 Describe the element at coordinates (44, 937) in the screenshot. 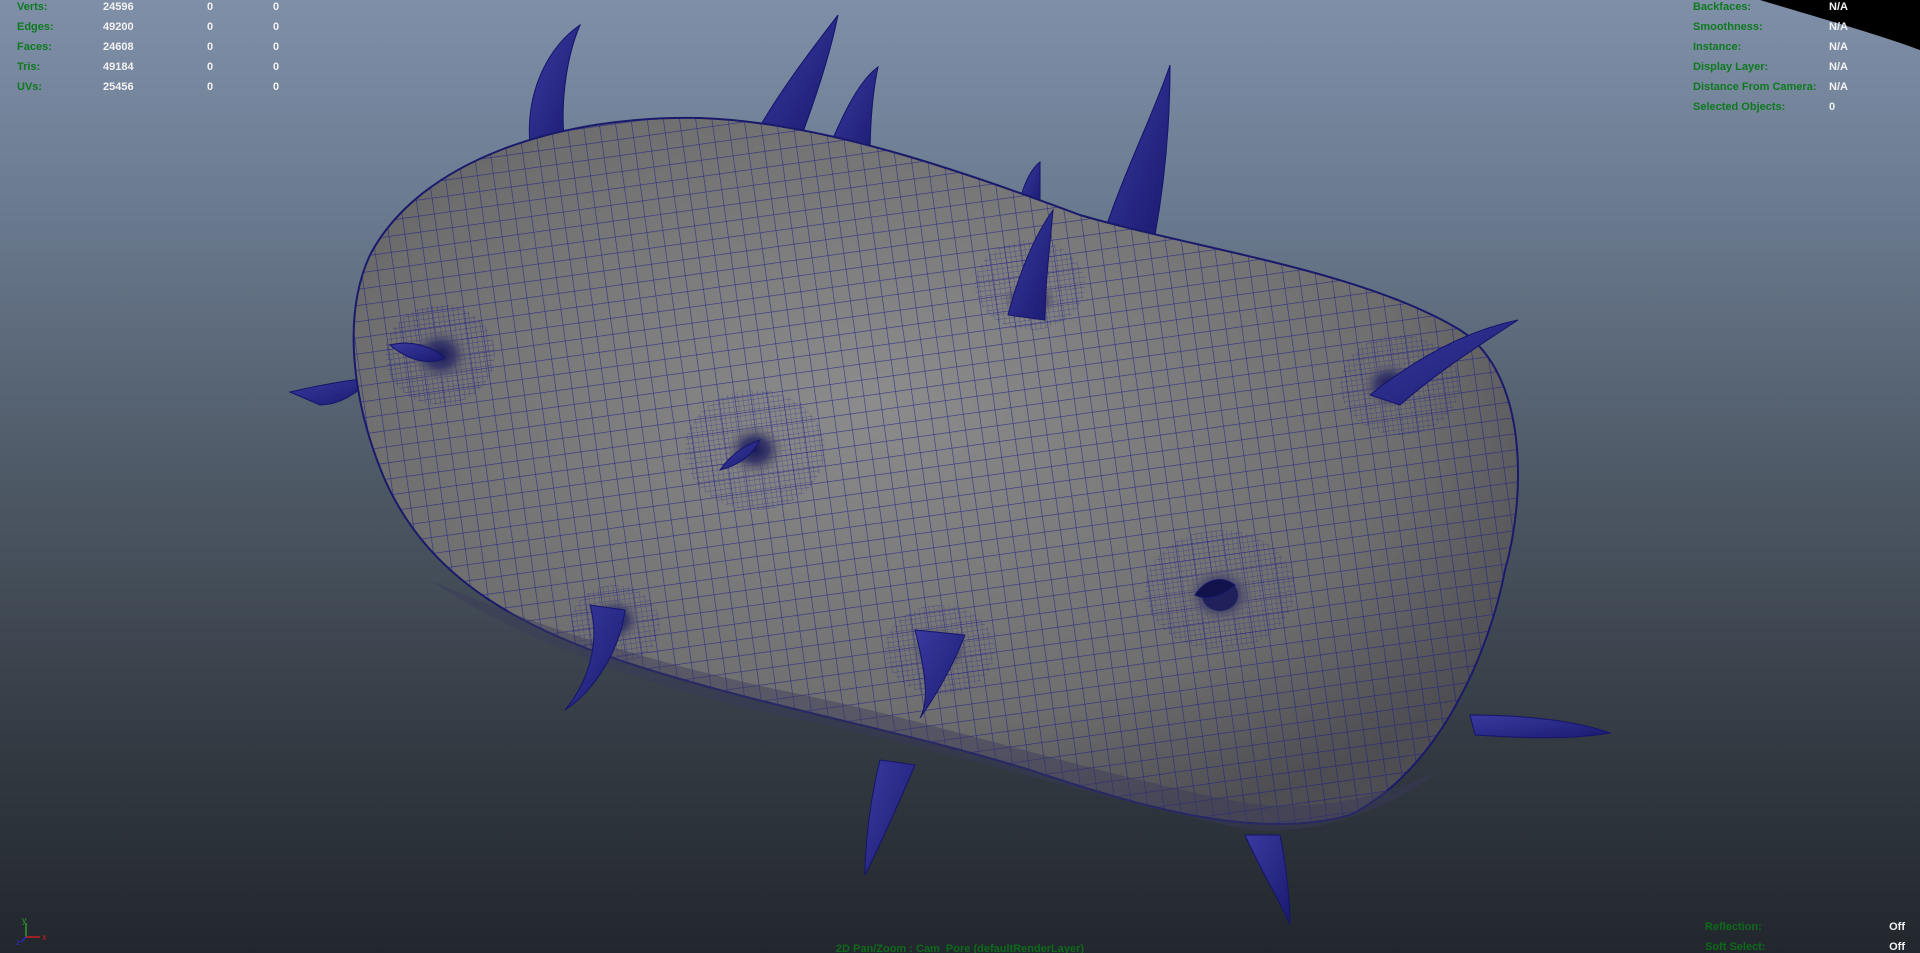

I see `axis-x-label: x` at that location.